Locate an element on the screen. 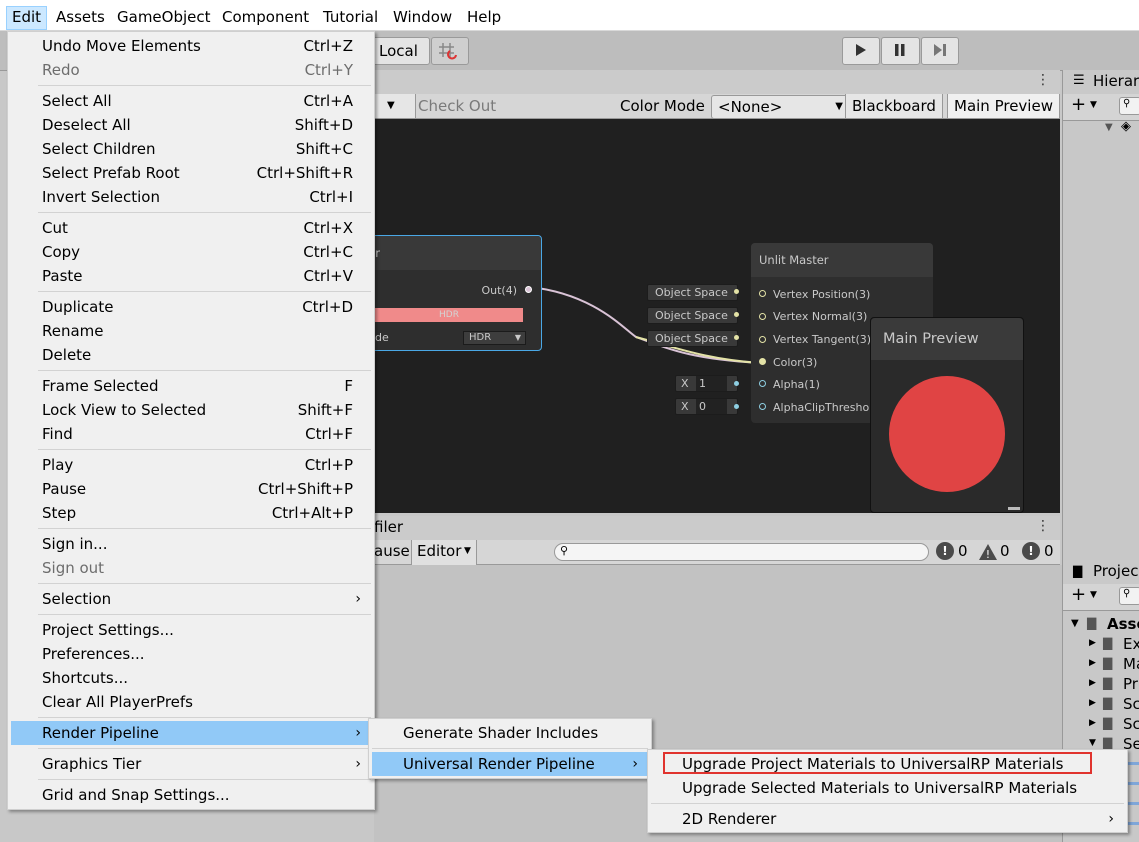 The image size is (1139, 842). warning-icon: ! is located at coordinates (988, 552).